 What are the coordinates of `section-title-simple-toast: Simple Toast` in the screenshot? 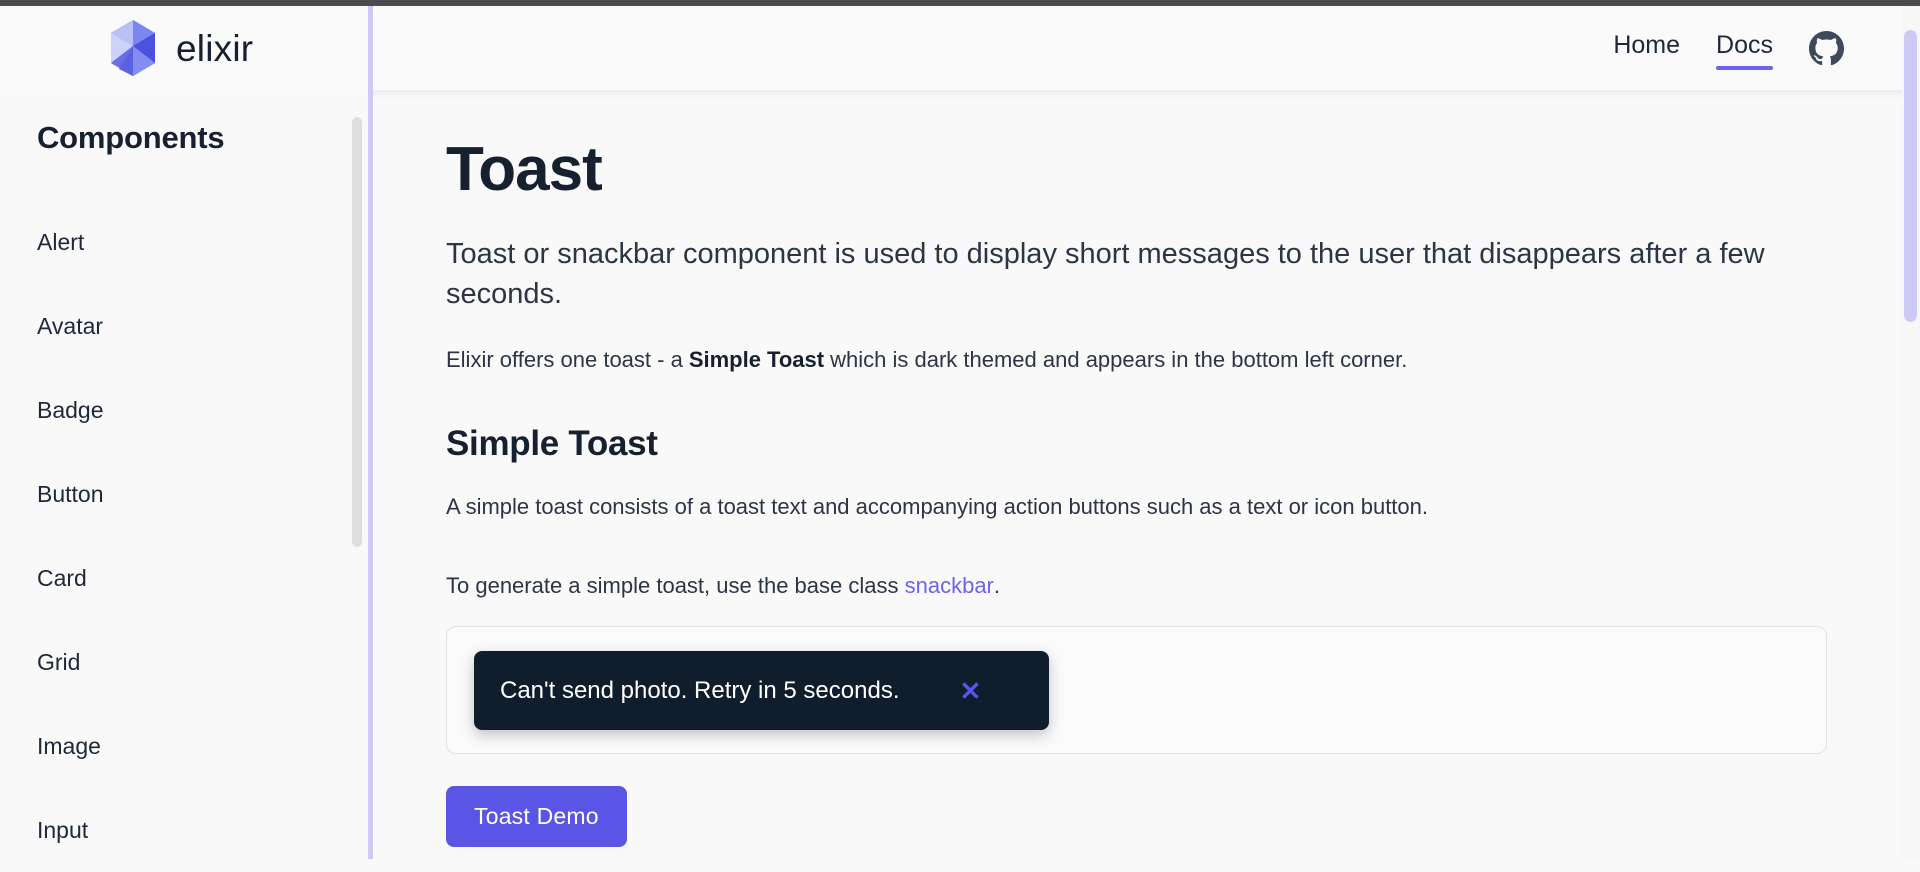 It's located at (552, 444).